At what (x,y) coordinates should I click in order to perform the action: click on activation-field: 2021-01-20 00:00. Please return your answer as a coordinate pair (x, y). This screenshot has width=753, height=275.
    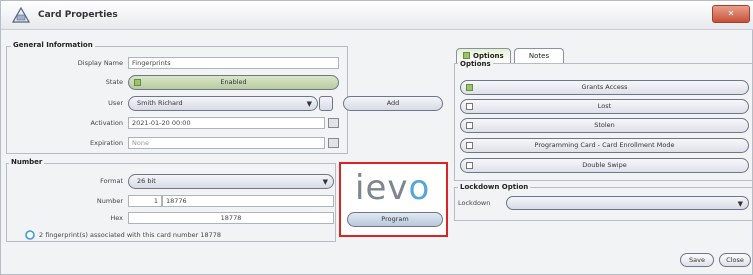
    Looking at the image, I should click on (226, 123).